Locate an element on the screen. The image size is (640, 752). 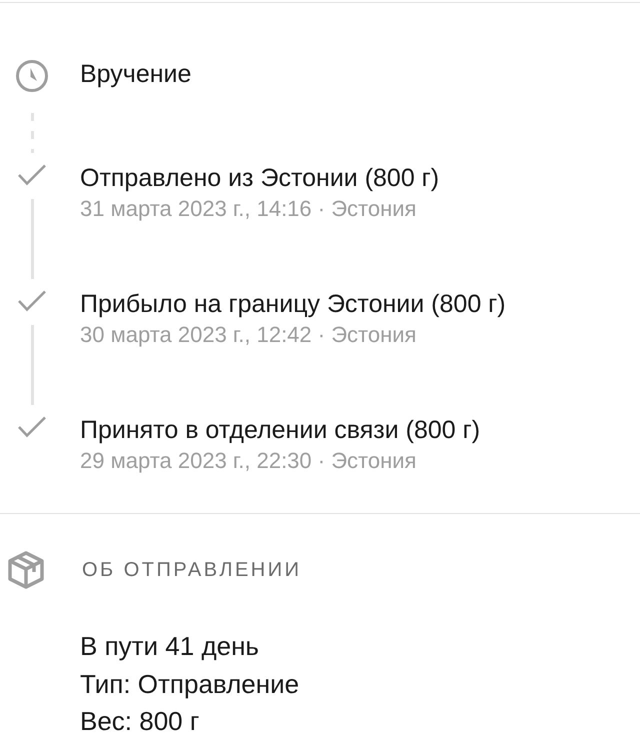
package-icon is located at coordinates (26, 570).